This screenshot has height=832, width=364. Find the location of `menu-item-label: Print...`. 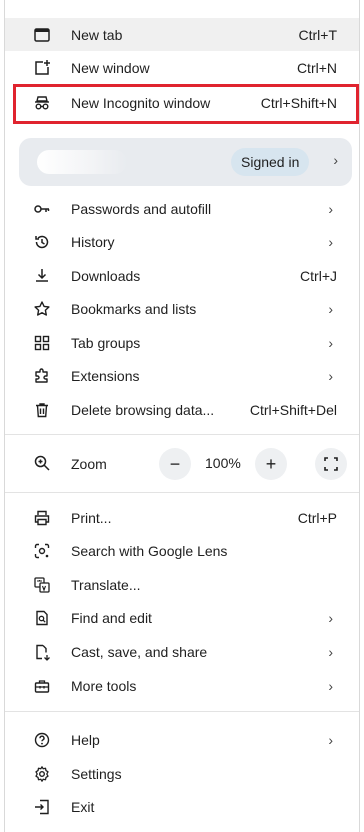

menu-item-label: Print... is located at coordinates (91, 517).